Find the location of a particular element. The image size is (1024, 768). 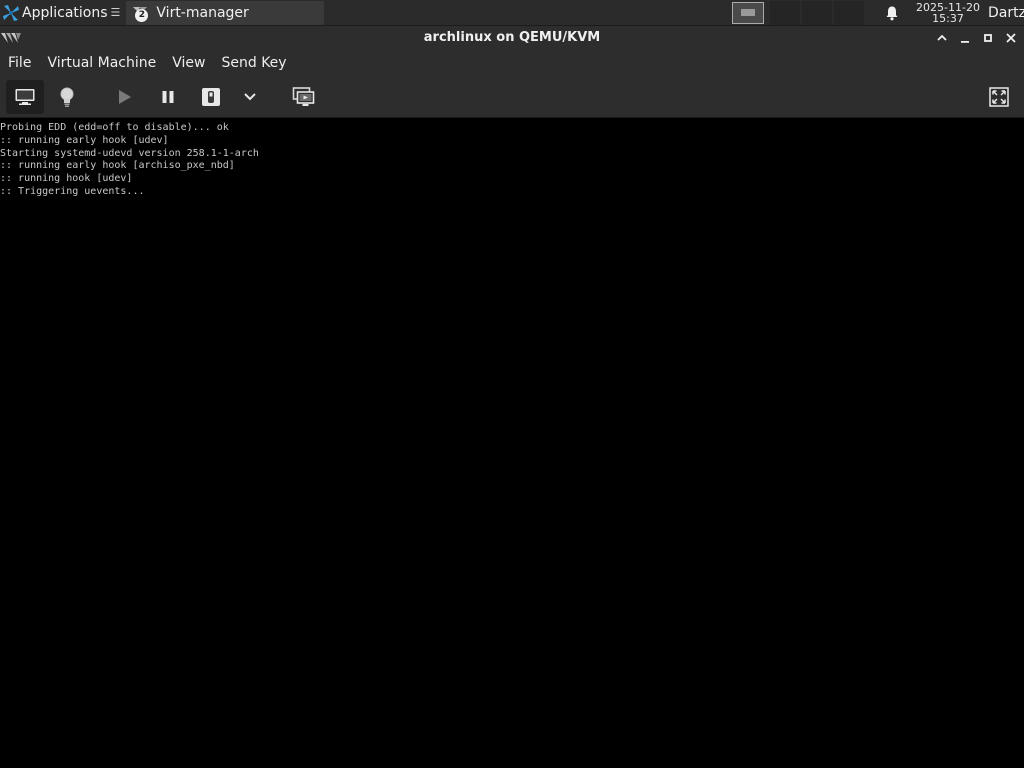

menu-send-key: Send Key is located at coordinates (253, 63).